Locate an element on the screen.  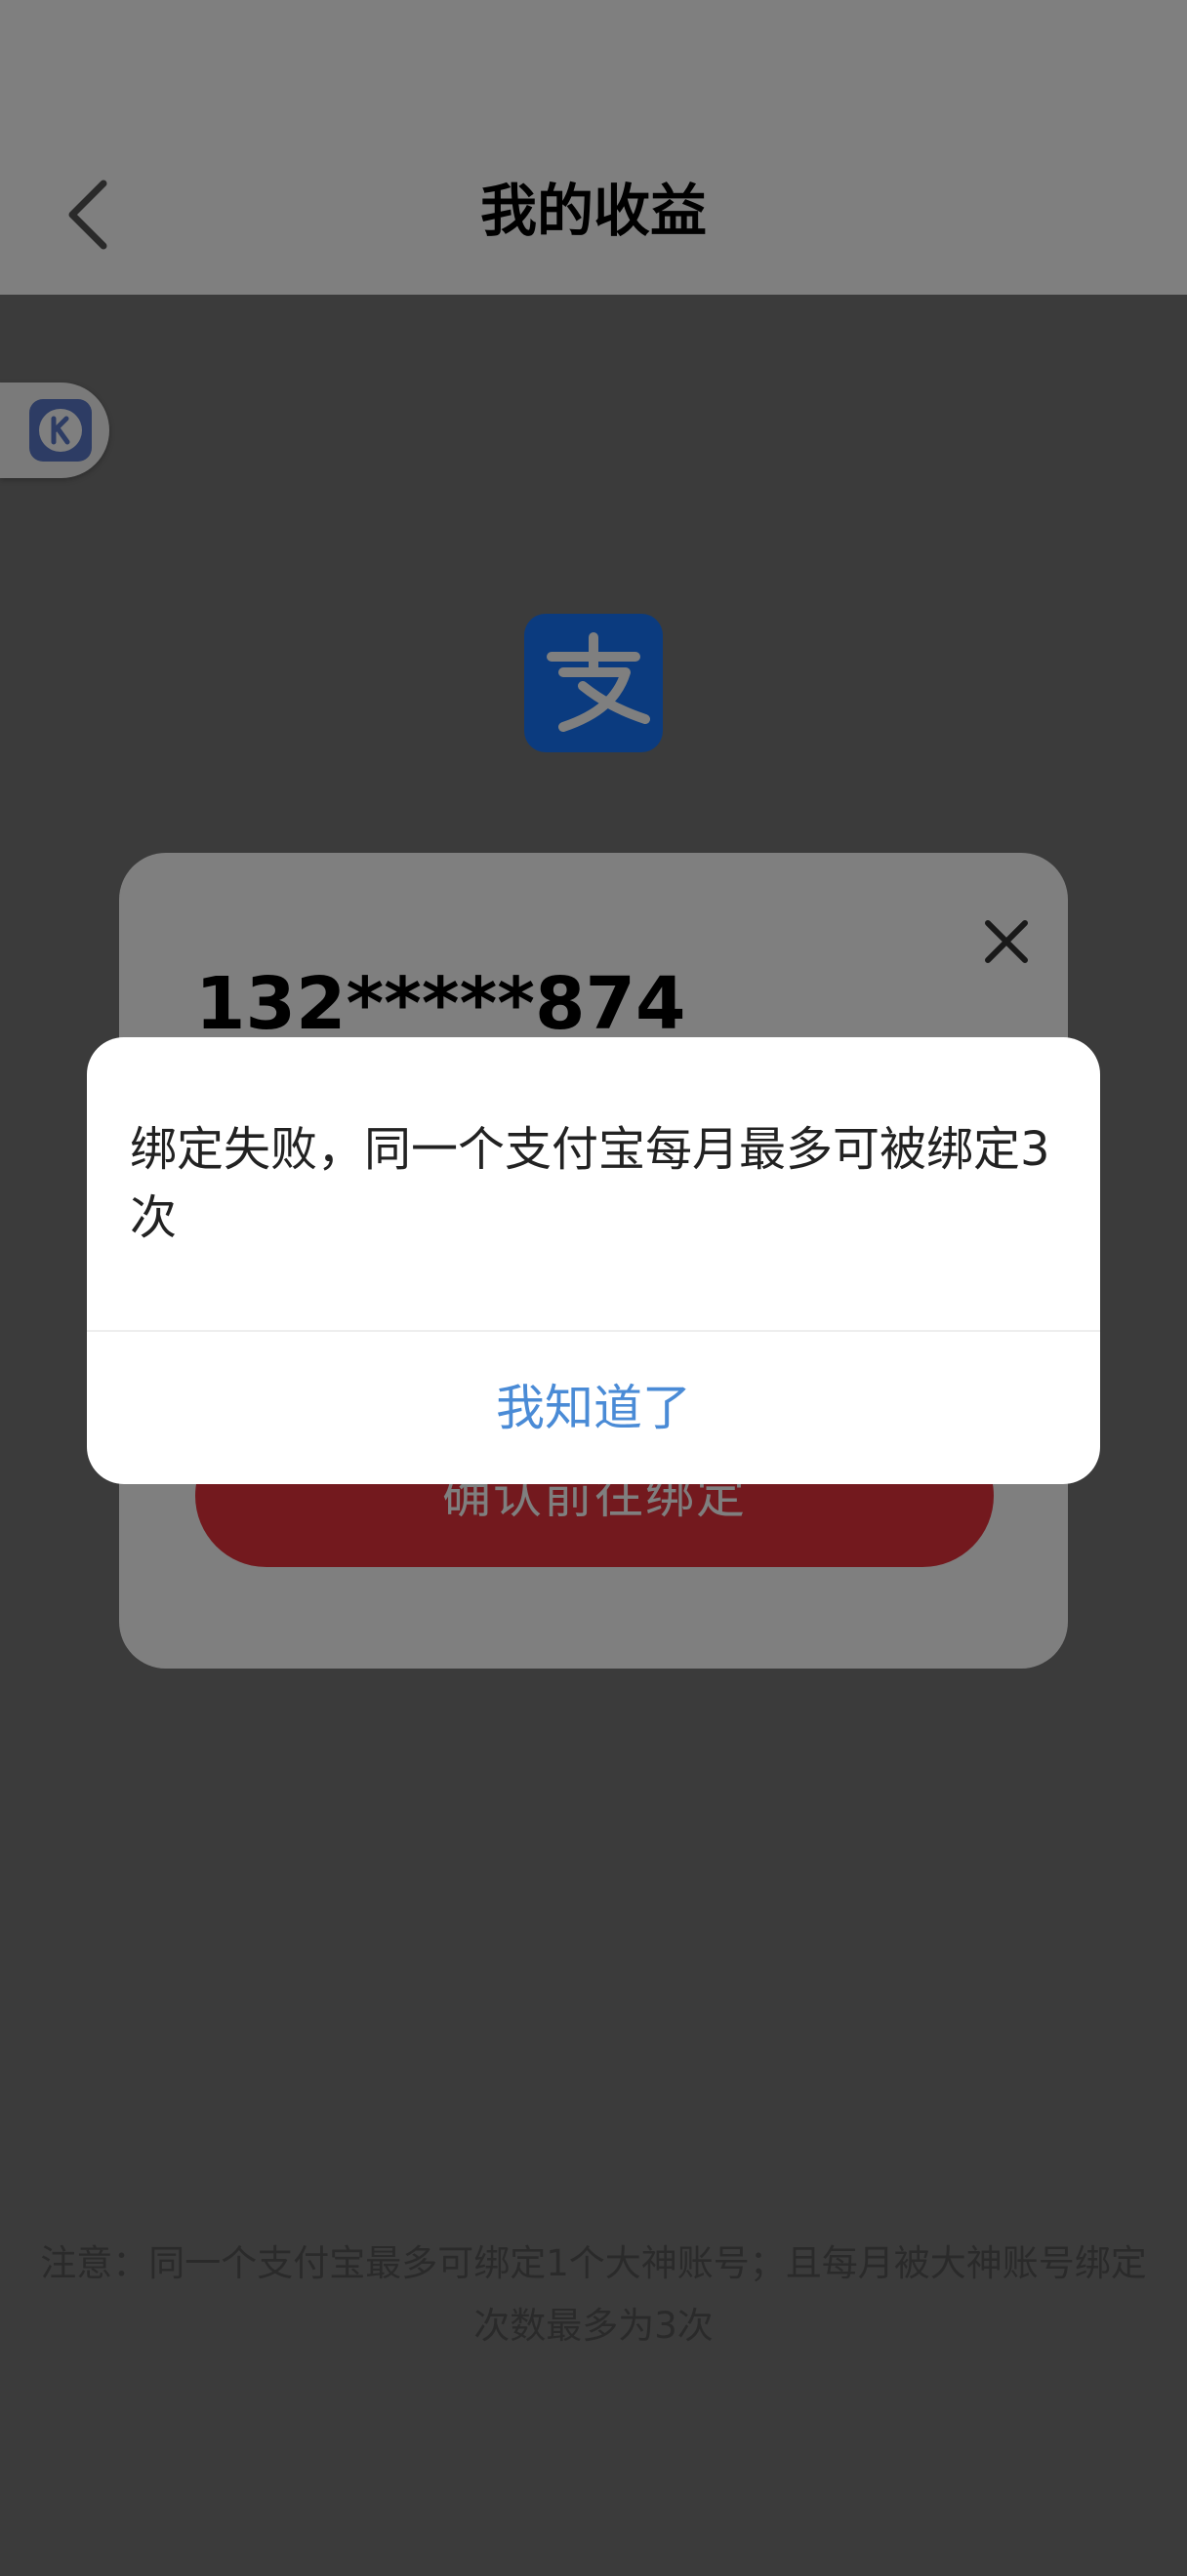
acknowledge-button: 我知道了 is located at coordinates (593, 1408).